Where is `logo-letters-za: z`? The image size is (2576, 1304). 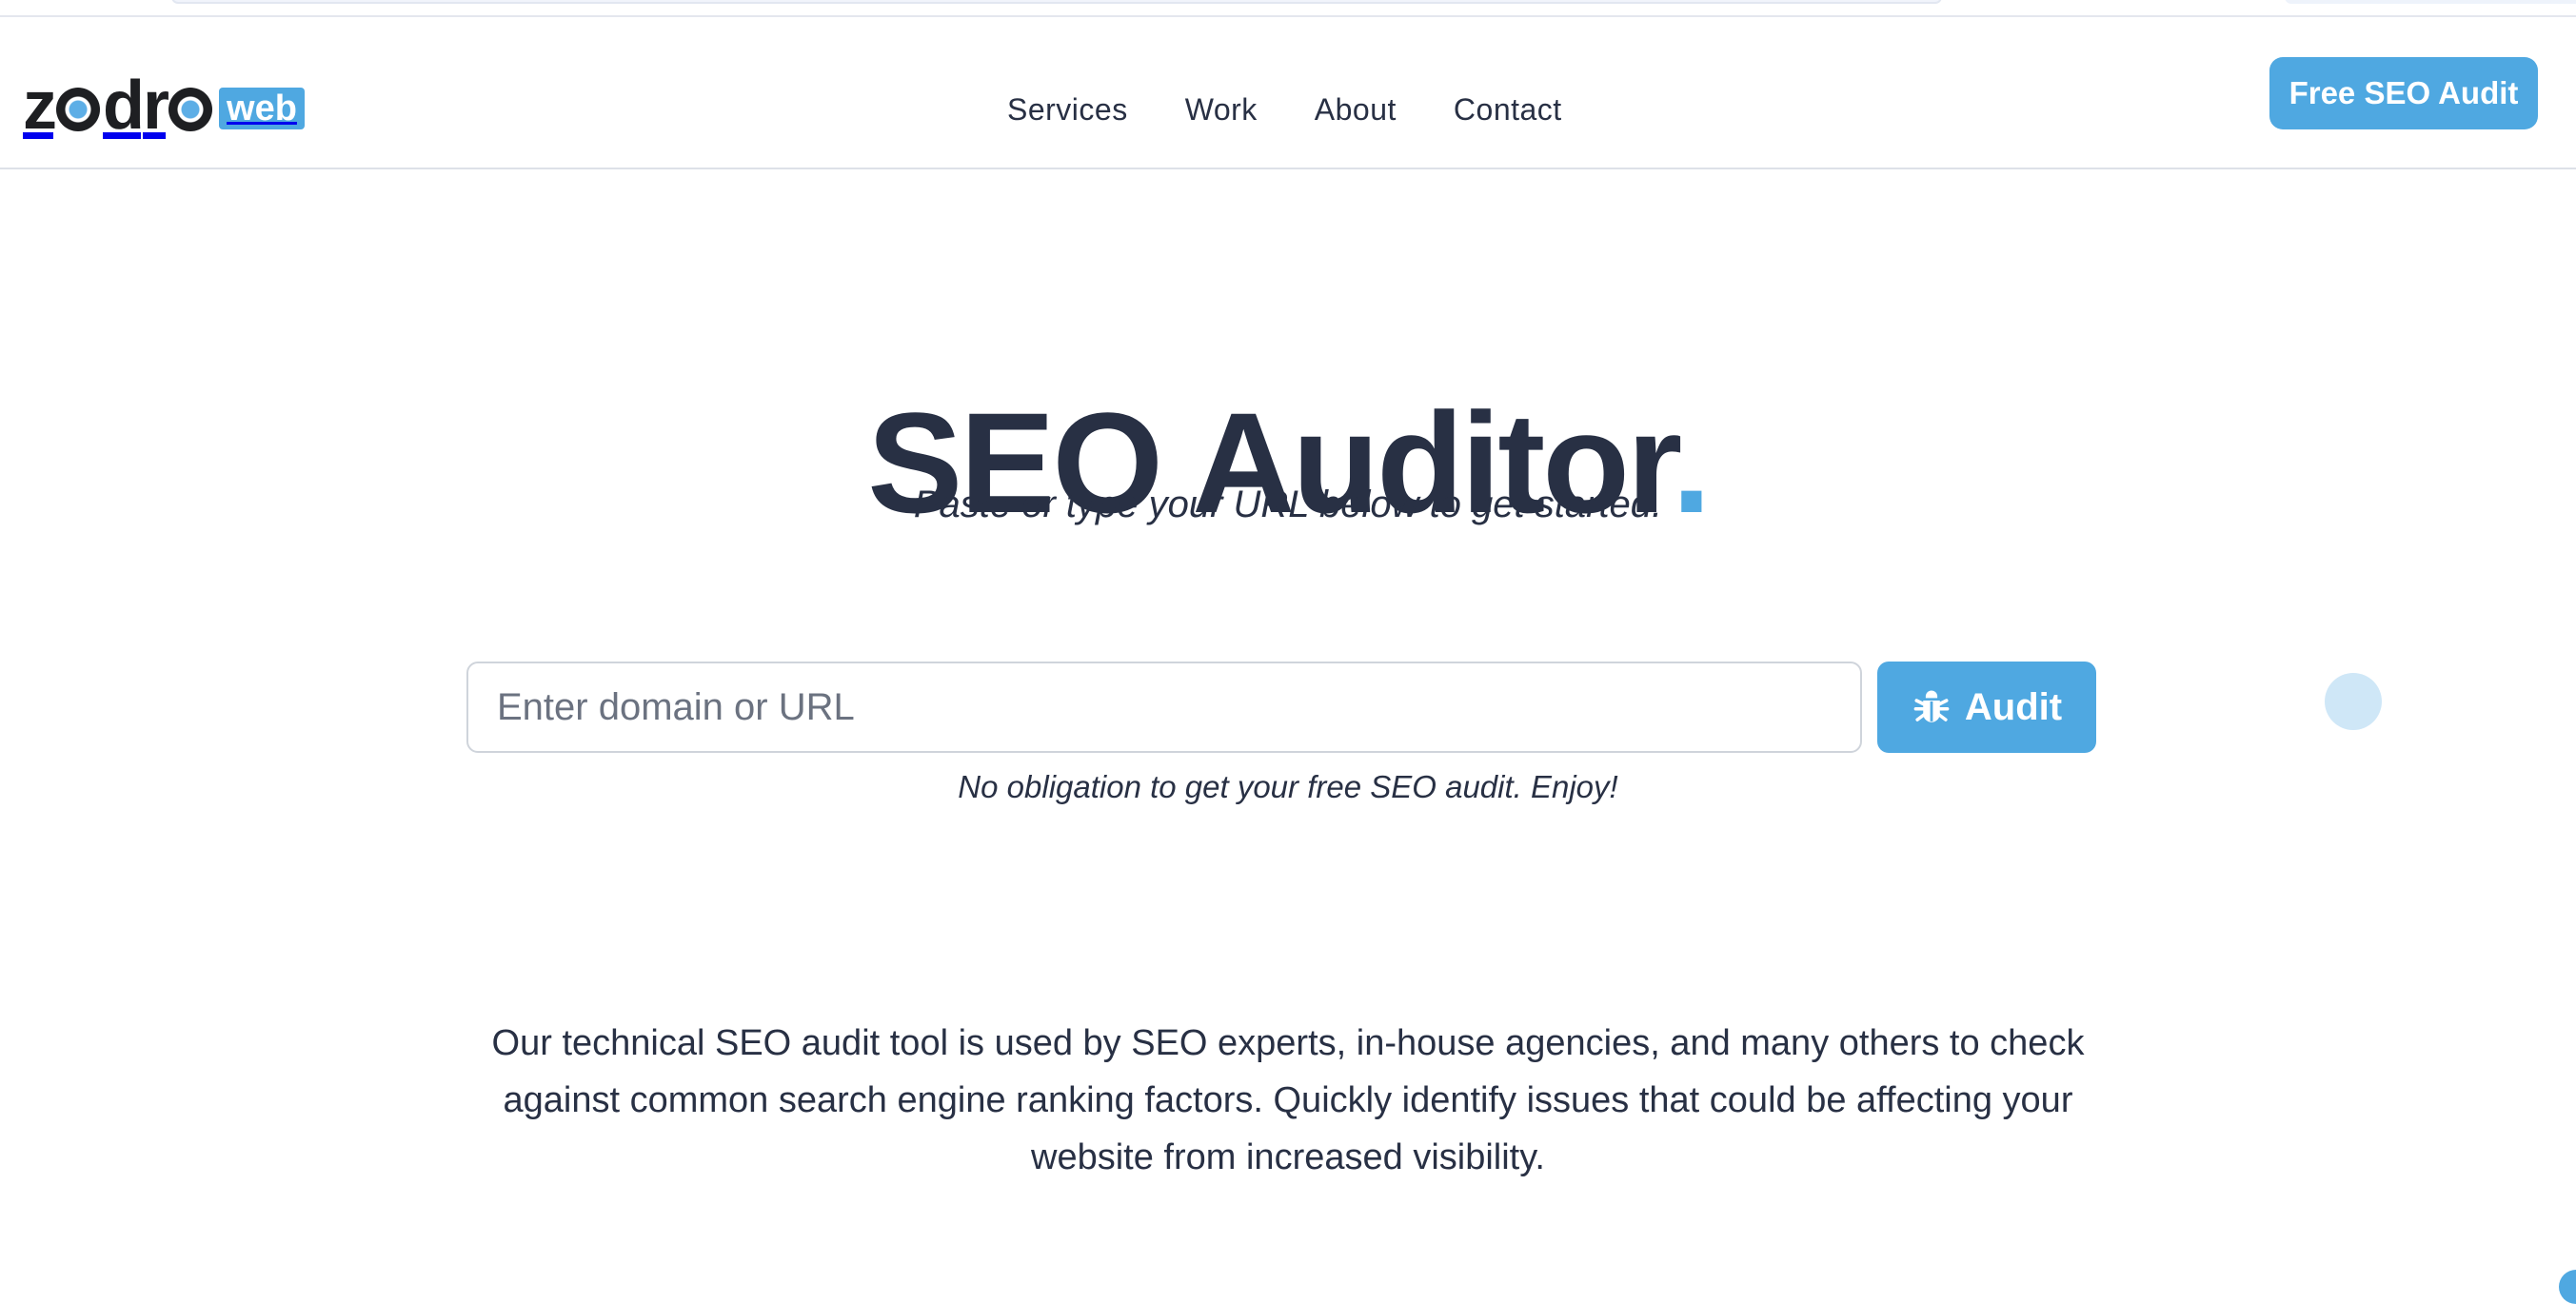
logo-letters-za: z is located at coordinates (40, 106).